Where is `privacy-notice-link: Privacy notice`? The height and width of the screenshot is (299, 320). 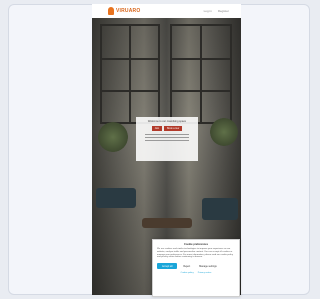
privacy-notice-link: Privacy notice is located at coordinates (205, 273).